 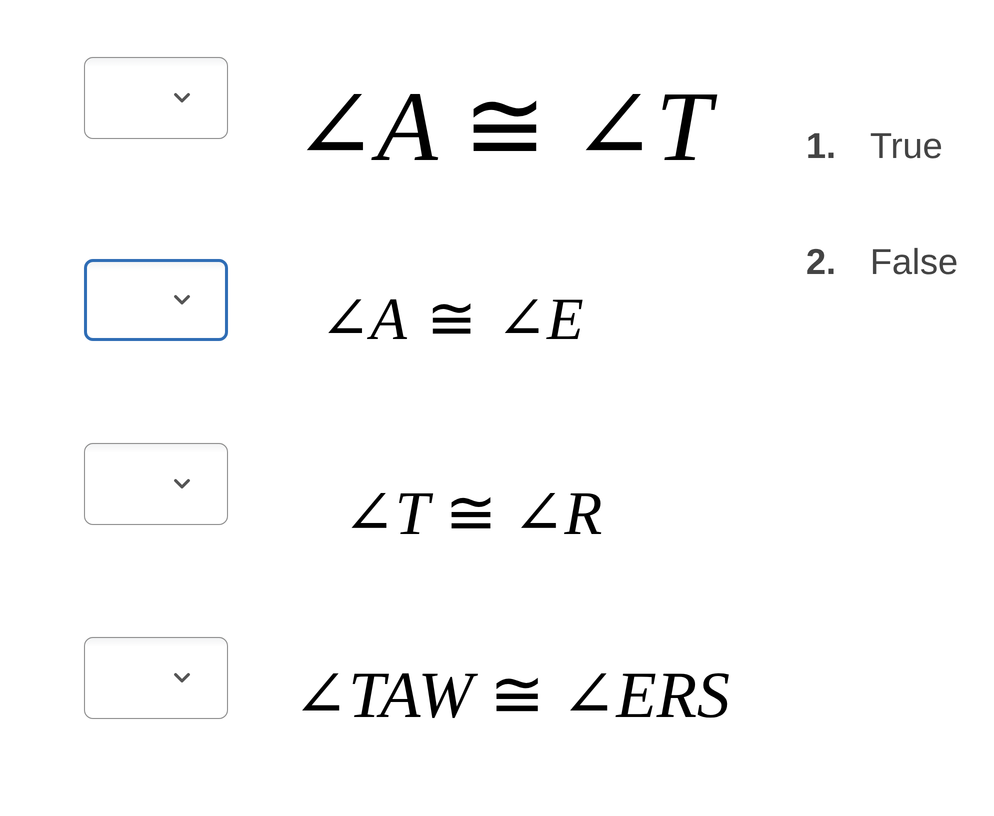 I want to click on math-statement: ∠A ≅ ∠T, so click(x=508, y=126).